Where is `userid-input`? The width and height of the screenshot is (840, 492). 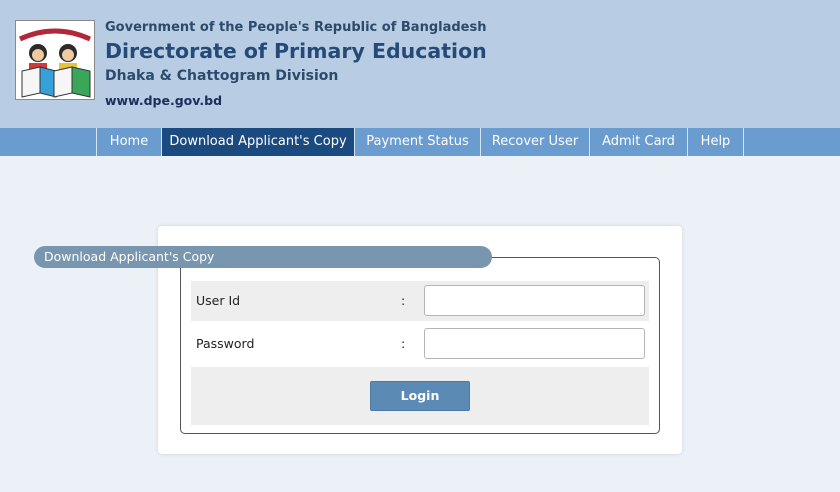 userid-input is located at coordinates (534, 300).